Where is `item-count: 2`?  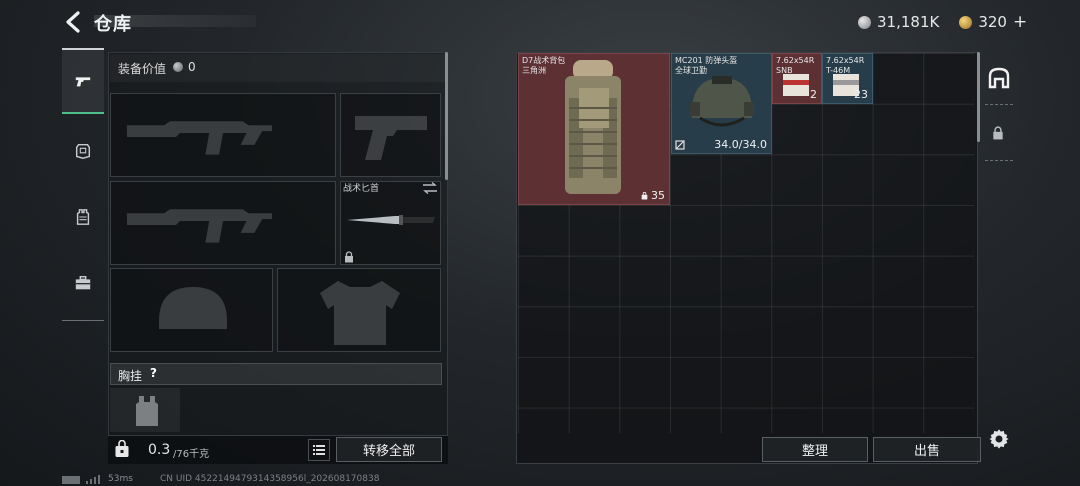
item-count: 2 is located at coordinates (813, 94).